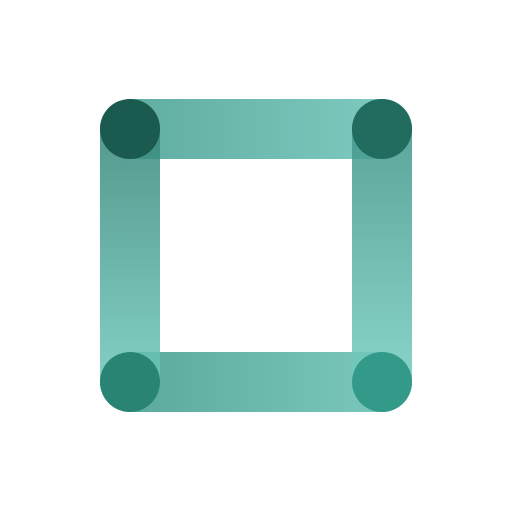  Describe the element at coordinates (382, 129) in the screenshot. I see `corner-top-right` at that location.